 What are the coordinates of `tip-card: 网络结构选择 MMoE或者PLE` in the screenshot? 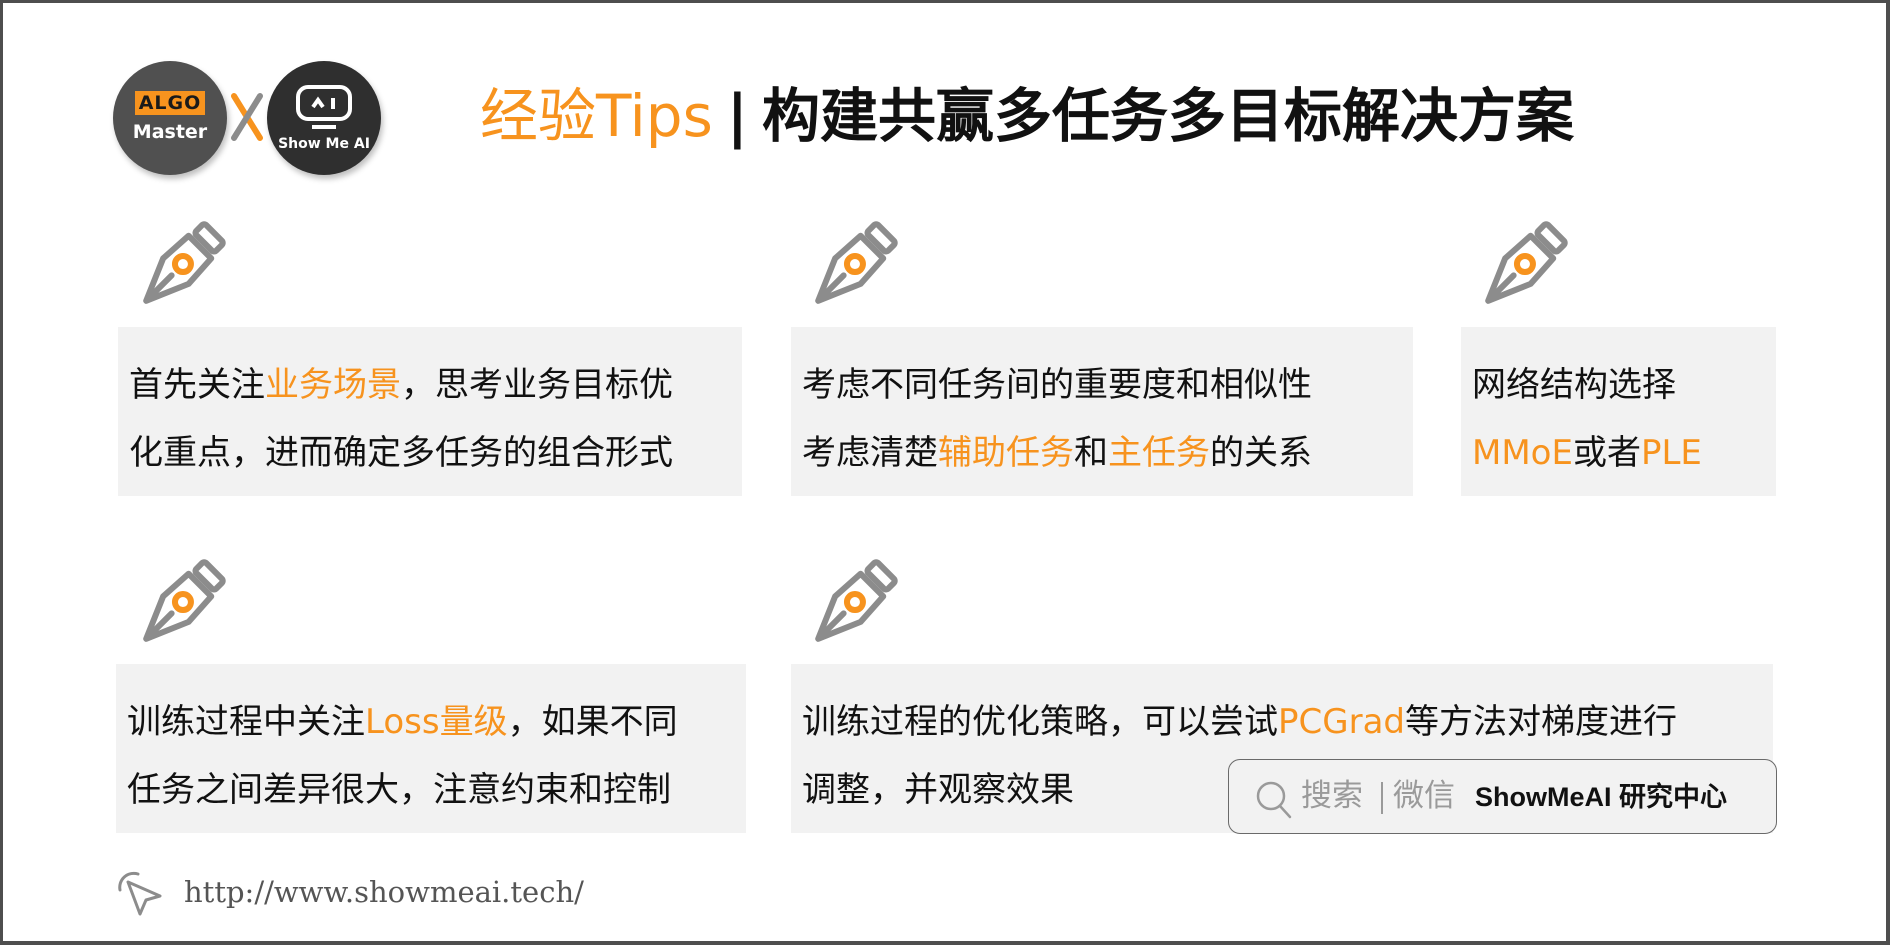 It's located at (1618, 411).